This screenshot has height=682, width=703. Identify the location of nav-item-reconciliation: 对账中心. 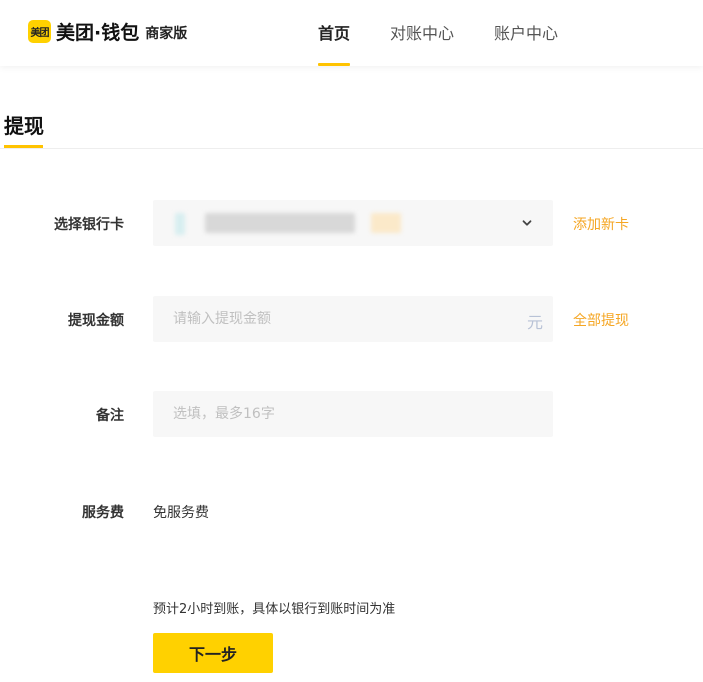
(422, 32).